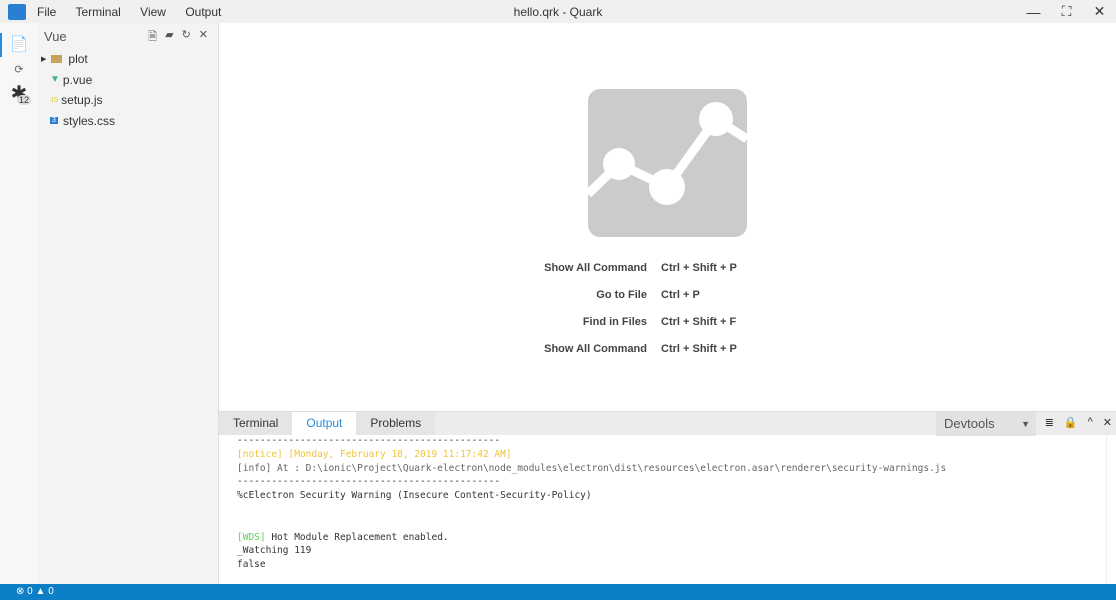 The height and width of the screenshot is (600, 1116). I want to click on log-line: _Watching 119, so click(274, 551).